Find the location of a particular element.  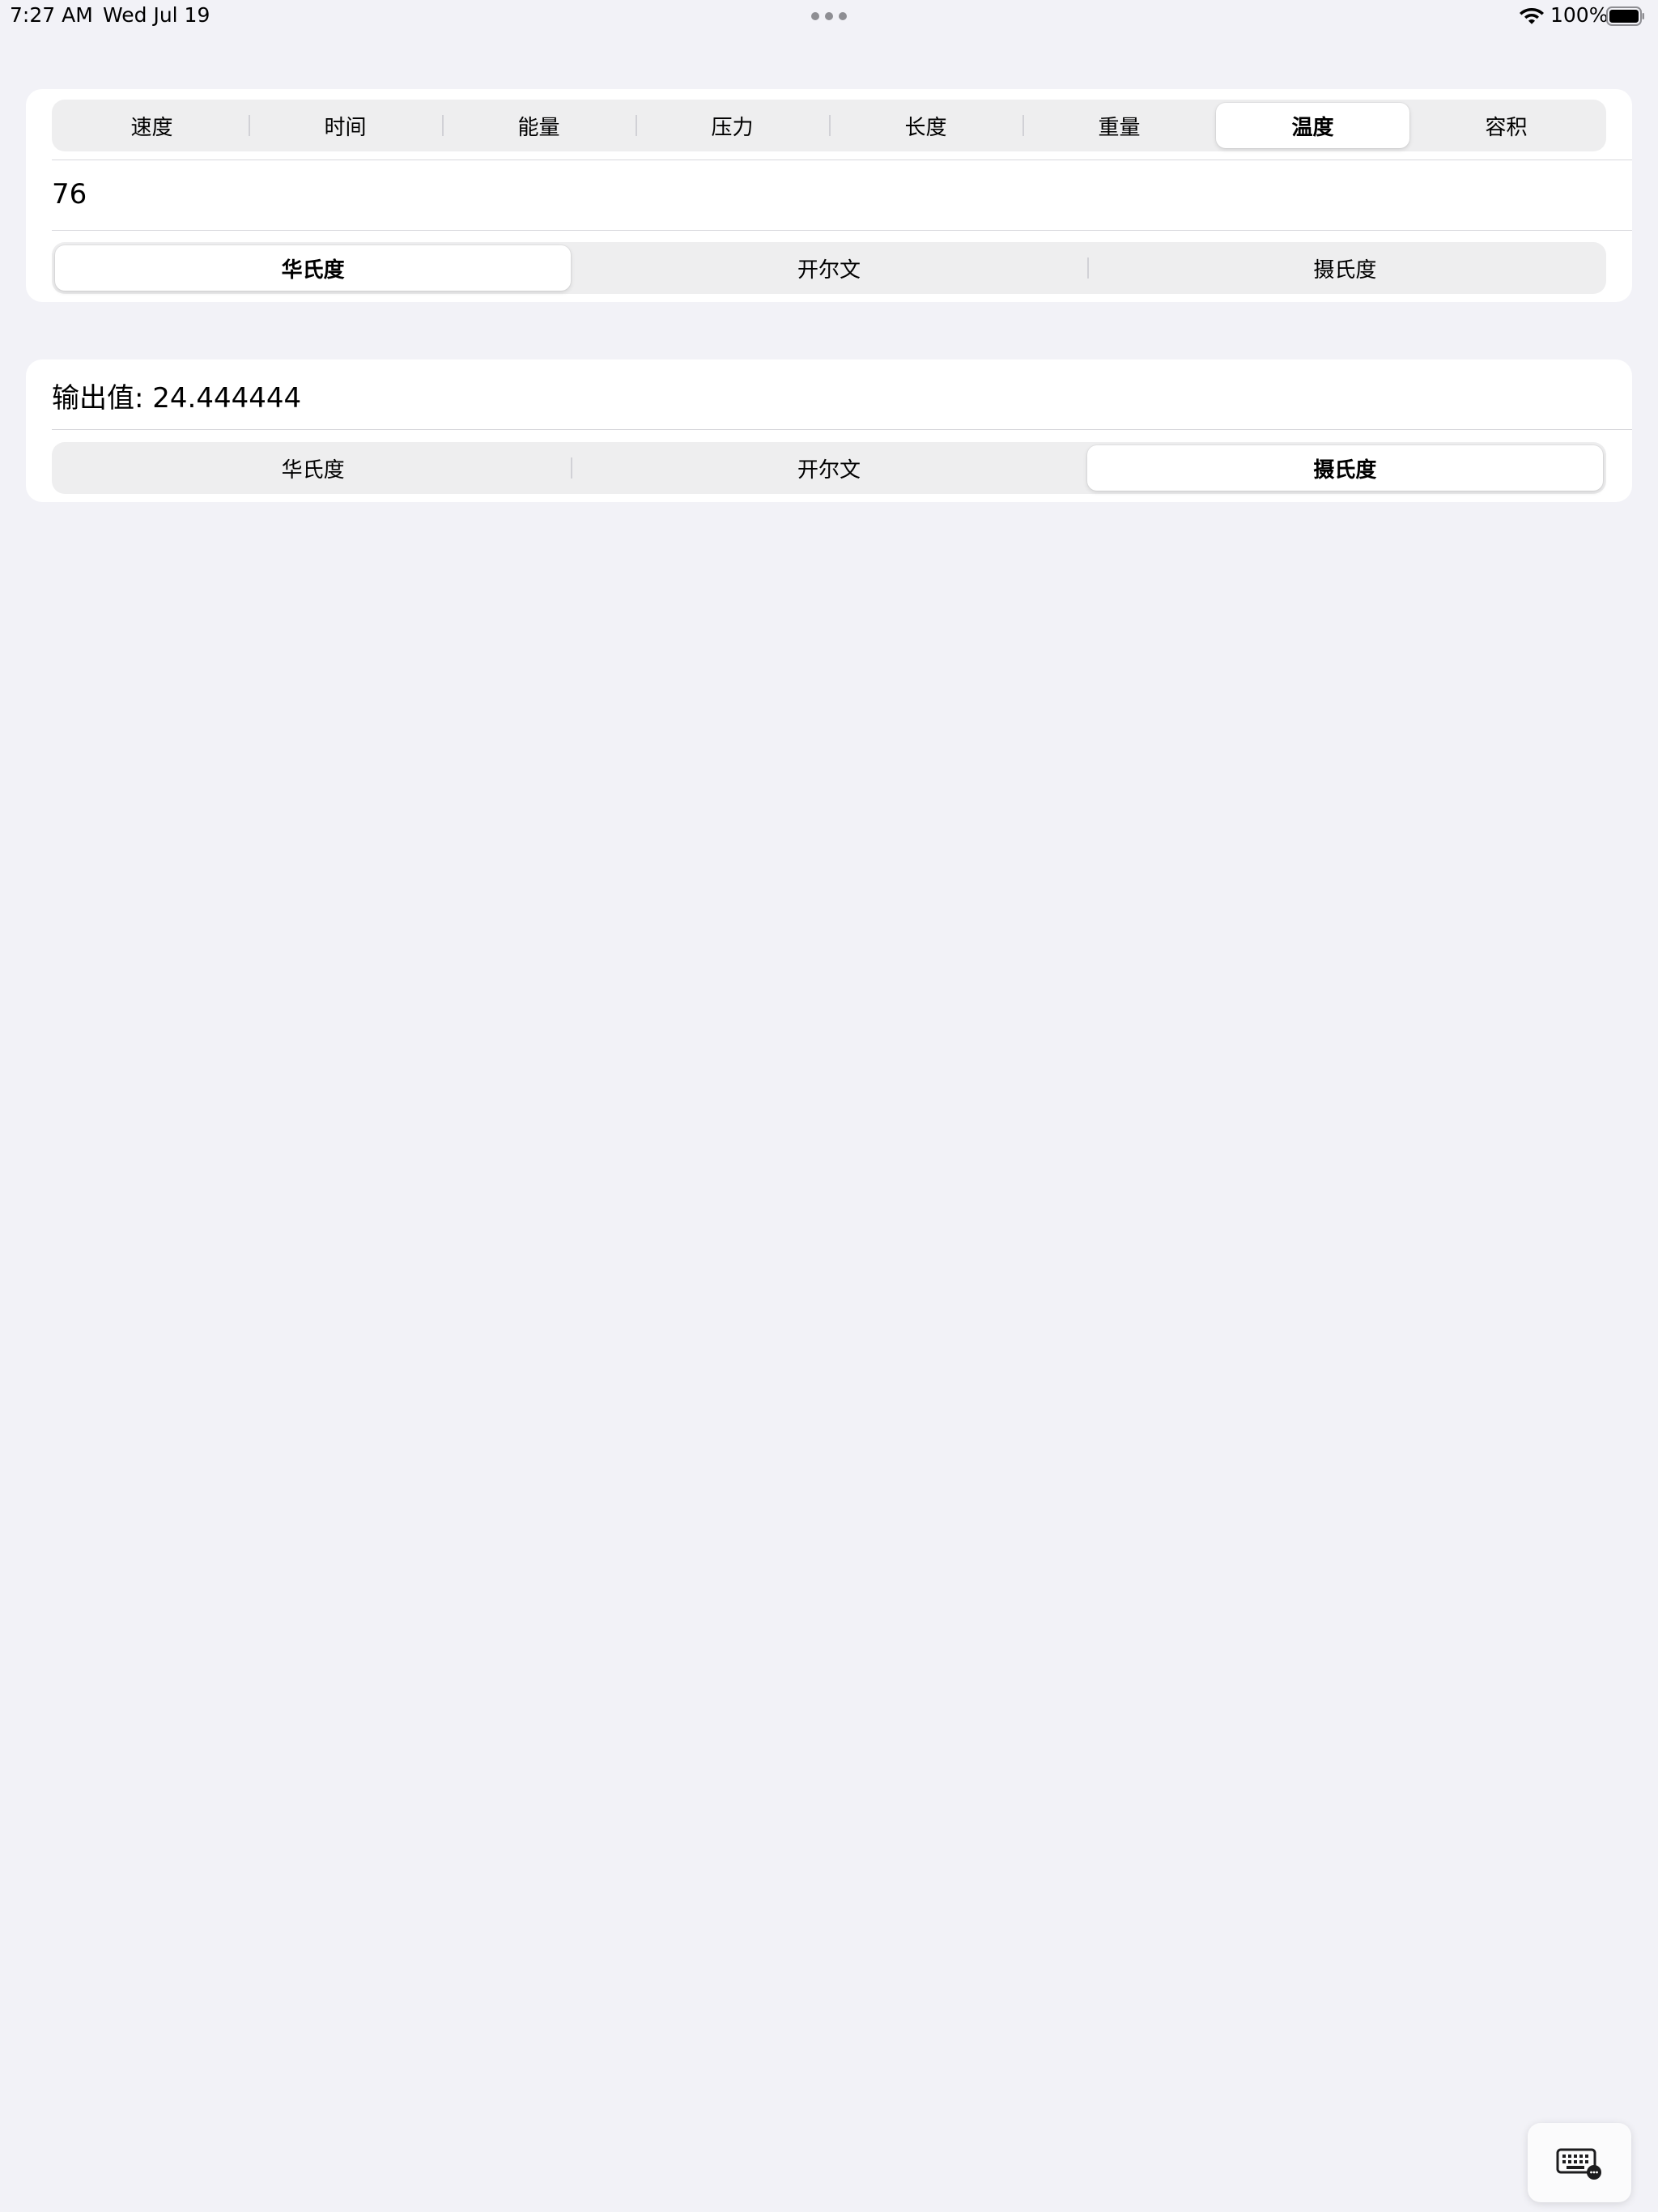

tab-length: 长度 is located at coordinates (925, 125).